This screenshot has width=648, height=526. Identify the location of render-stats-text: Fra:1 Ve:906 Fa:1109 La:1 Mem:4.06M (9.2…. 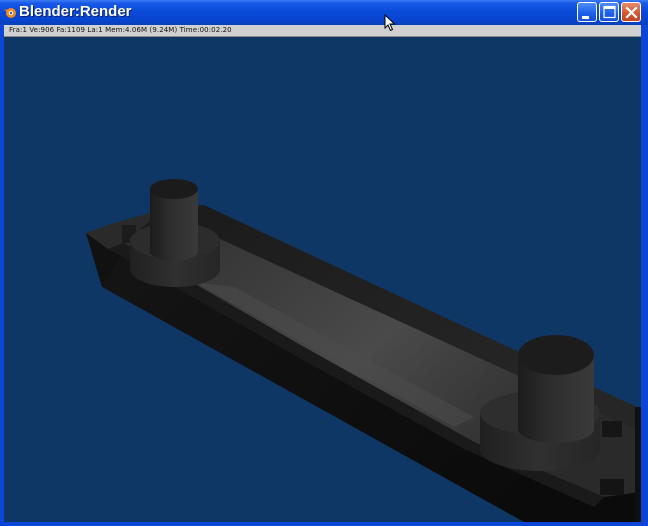
(120, 30).